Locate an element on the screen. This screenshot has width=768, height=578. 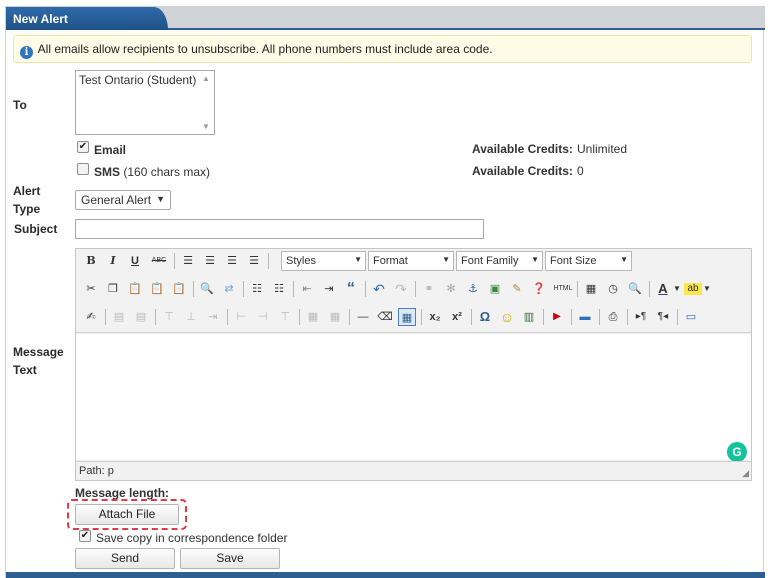
undo-icon: ↶ is located at coordinates (379, 289).